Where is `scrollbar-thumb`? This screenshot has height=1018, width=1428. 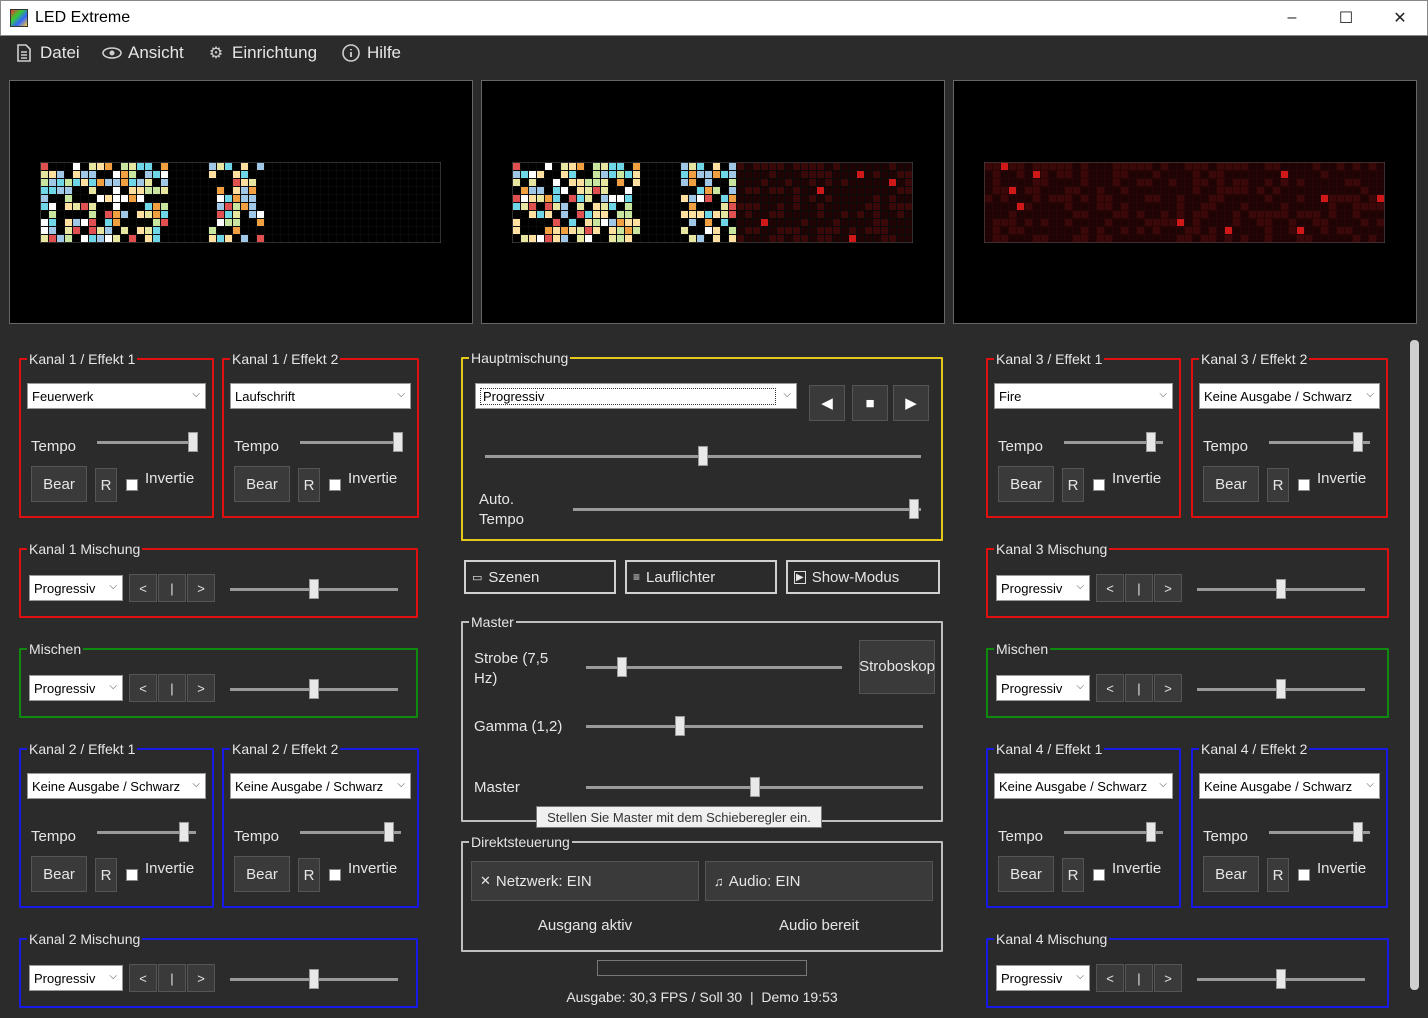 scrollbar-thumb is located at coordinates (1414, 665).